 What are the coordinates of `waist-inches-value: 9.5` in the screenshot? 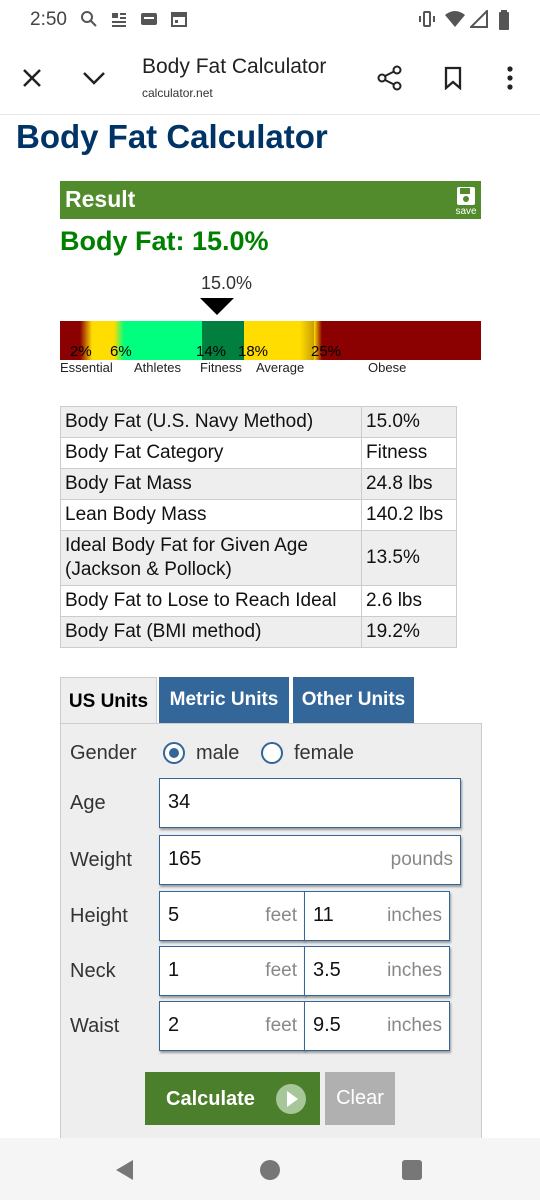 It's located at (327, 1025).